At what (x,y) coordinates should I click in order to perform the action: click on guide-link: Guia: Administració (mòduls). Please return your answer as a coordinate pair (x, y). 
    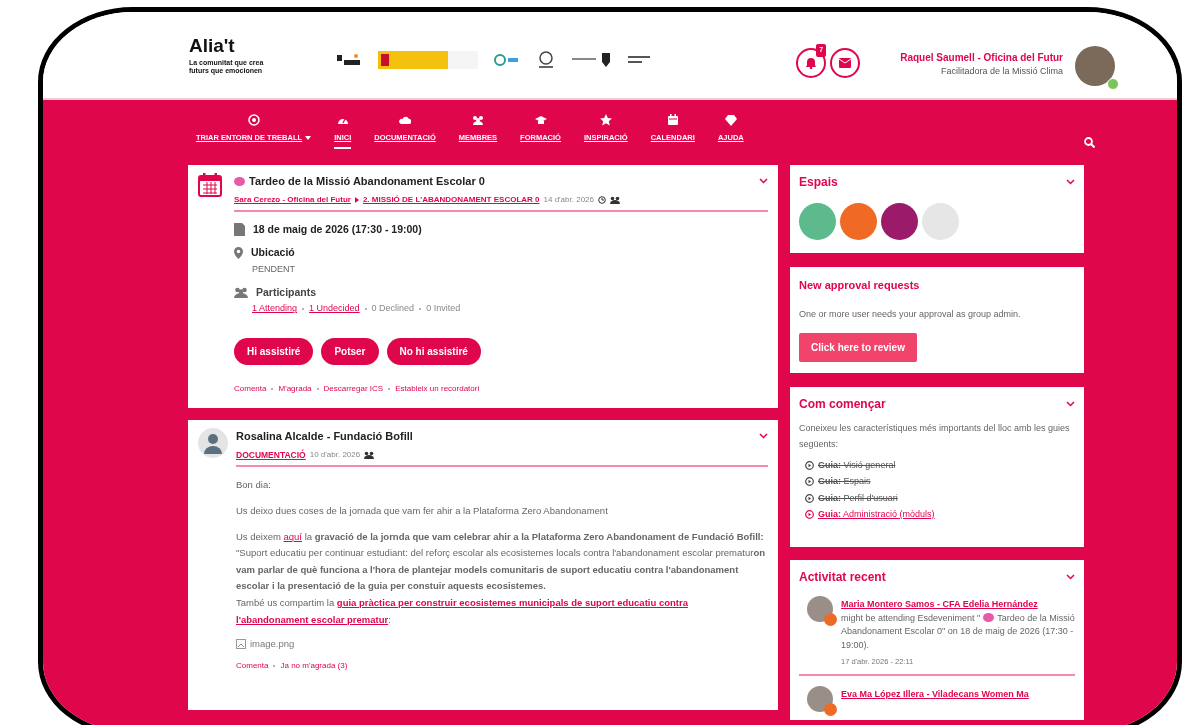
    Looking at the image, I should click on (876, 515).